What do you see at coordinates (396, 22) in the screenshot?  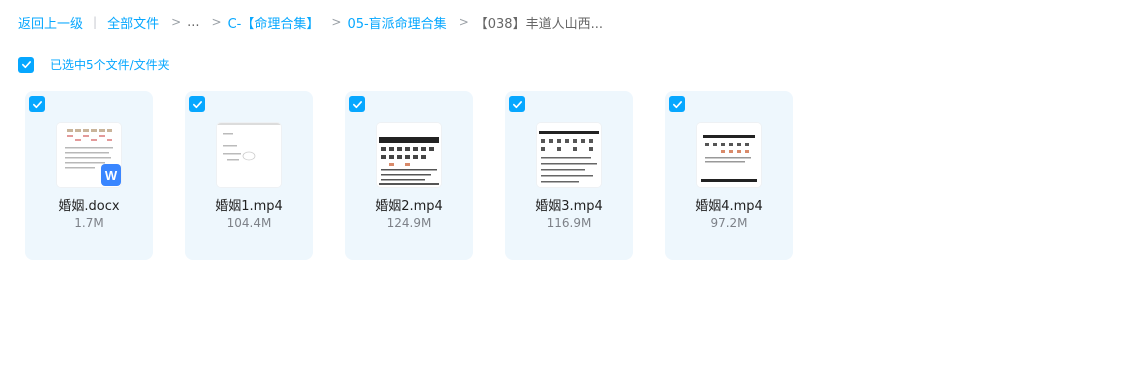 I see `breadcrumb-folder-2: 05-盲派命理合集` at bounding box center [396, 22].